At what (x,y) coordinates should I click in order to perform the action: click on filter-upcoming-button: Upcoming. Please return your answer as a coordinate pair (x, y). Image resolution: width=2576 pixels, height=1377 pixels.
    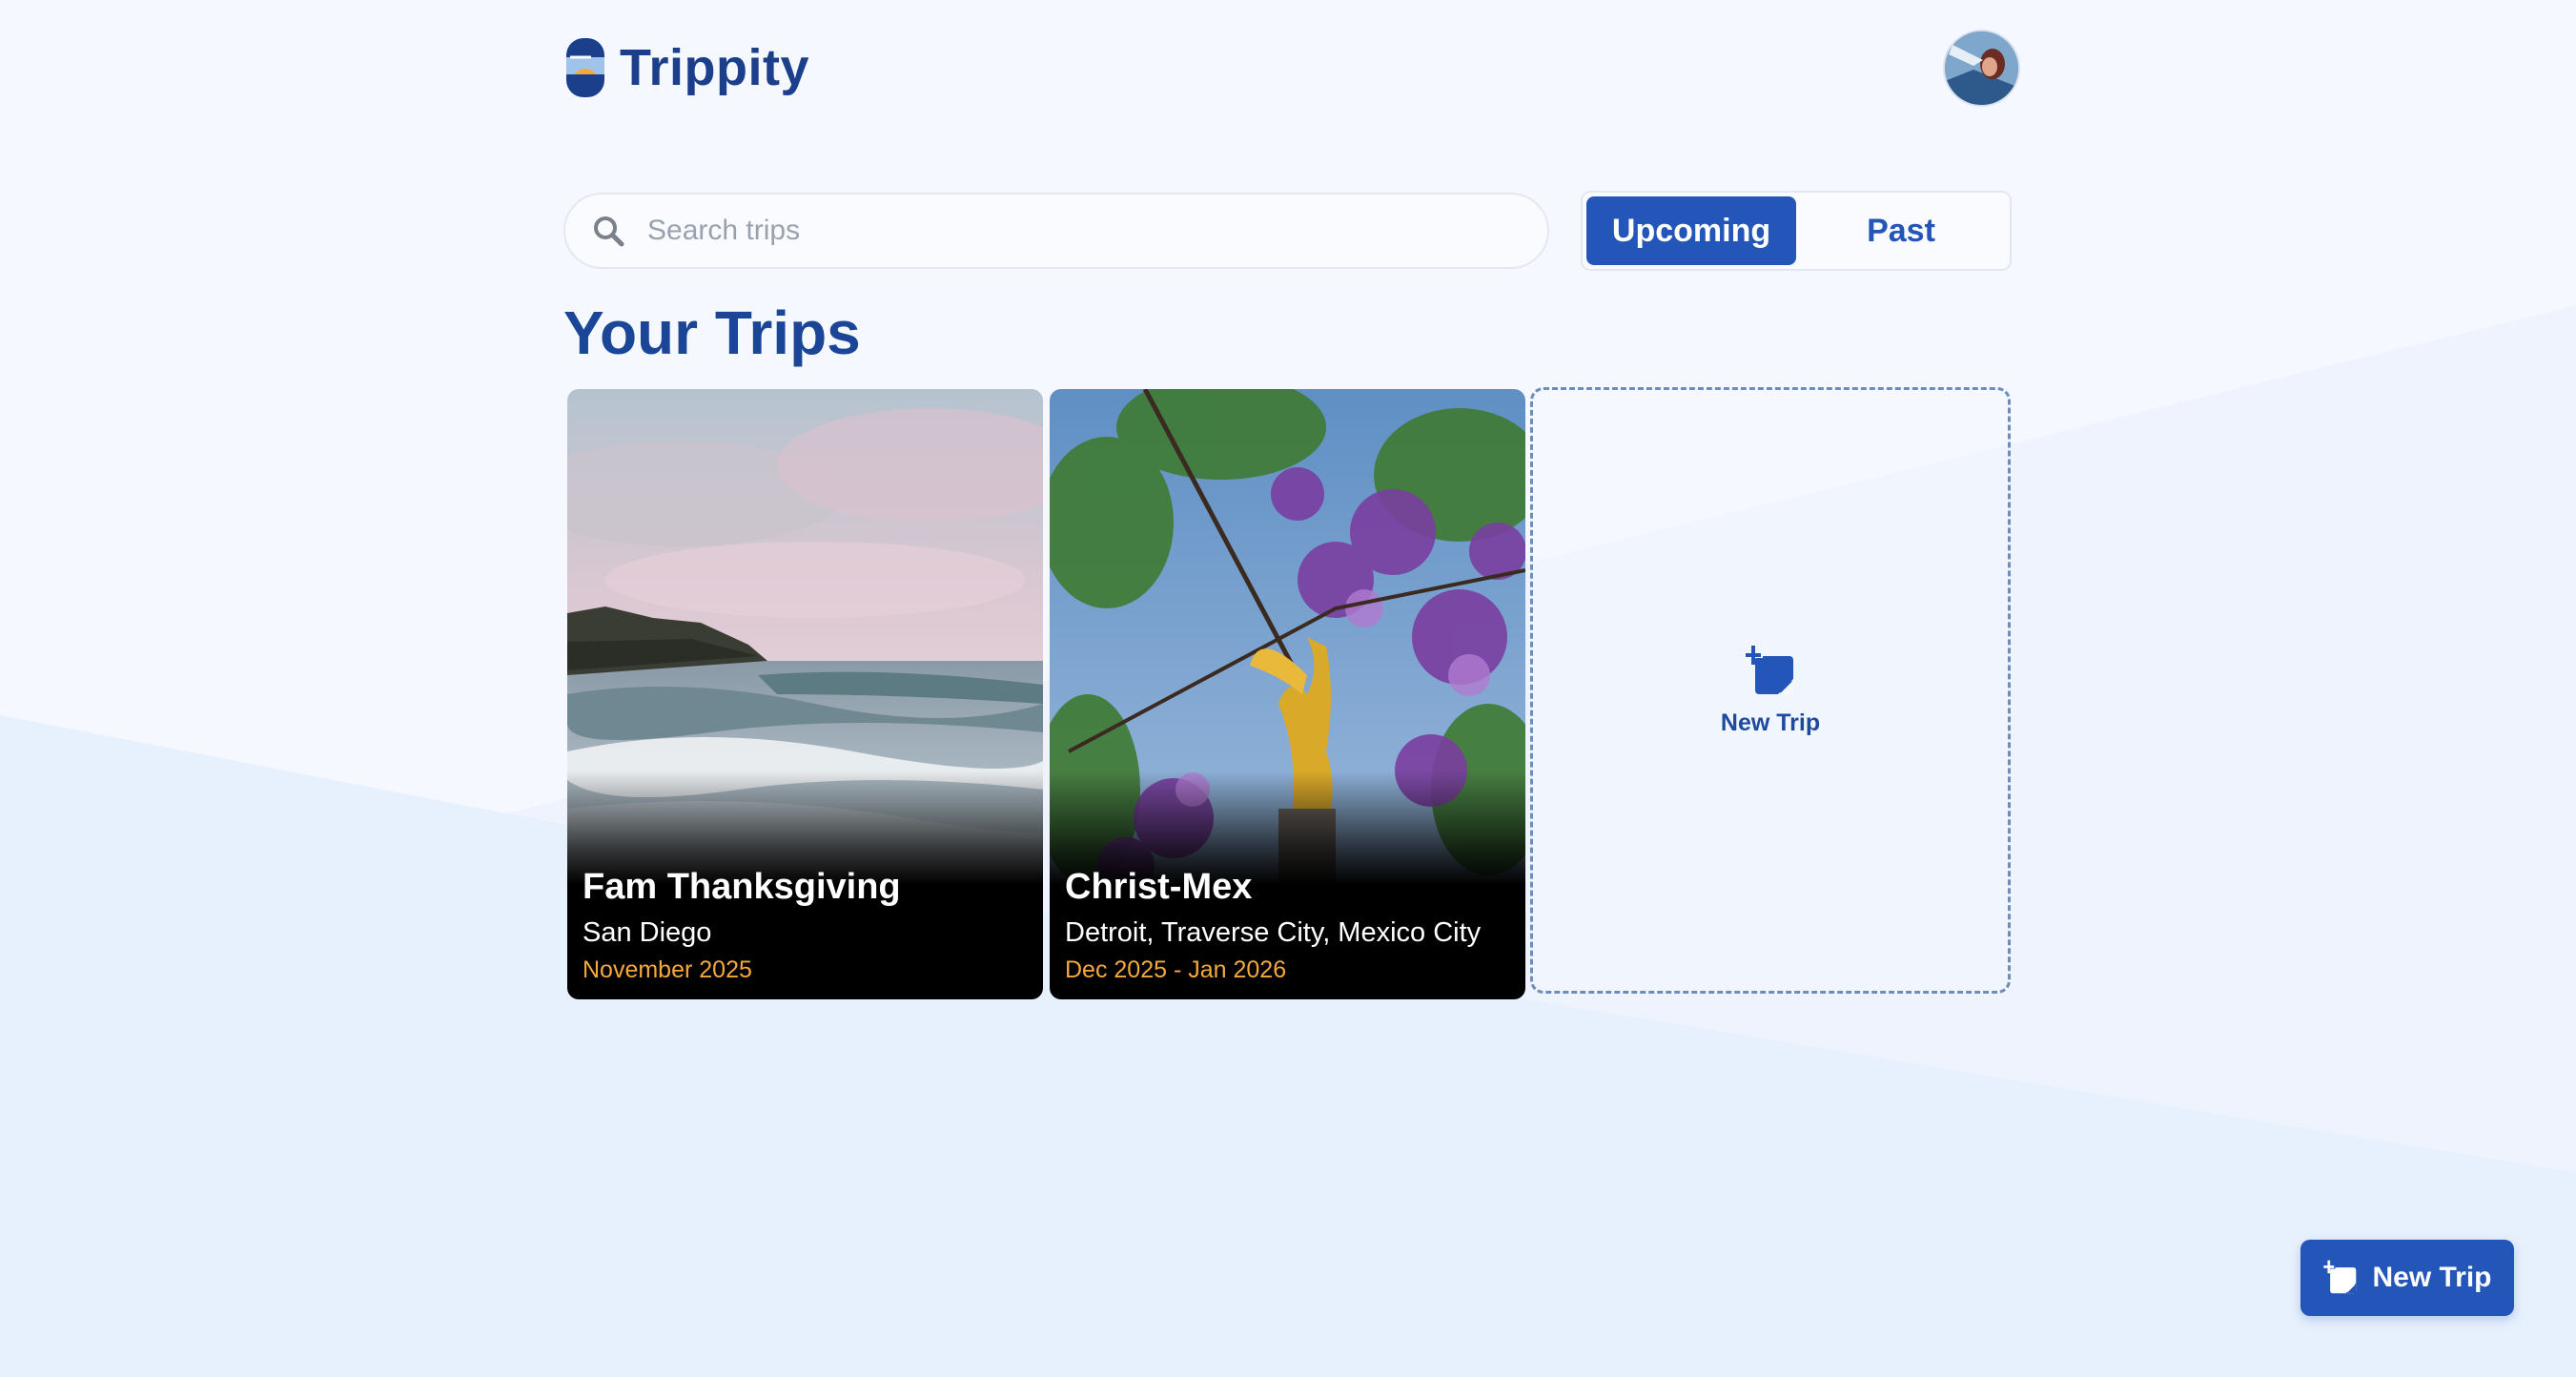
    Looking at the image, I should click on (1691, 231).